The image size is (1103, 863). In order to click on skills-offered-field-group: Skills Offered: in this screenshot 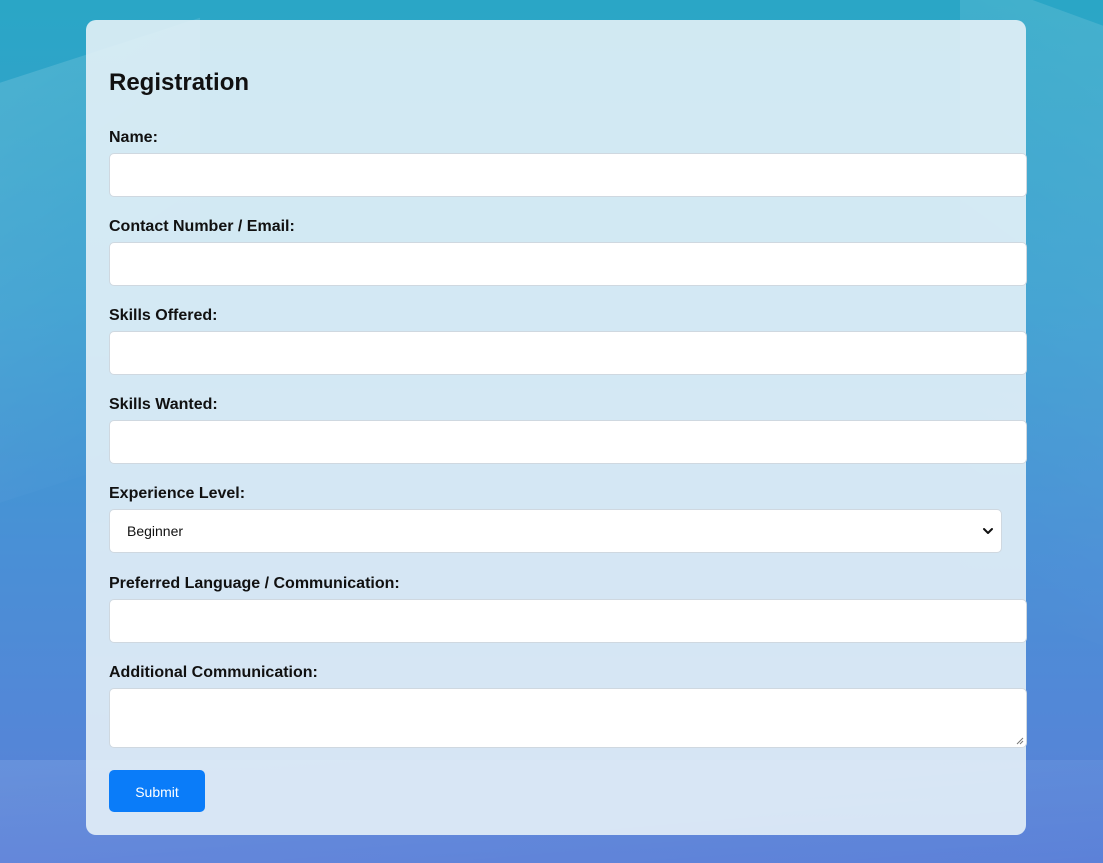, I will do `click(568, 341)`.